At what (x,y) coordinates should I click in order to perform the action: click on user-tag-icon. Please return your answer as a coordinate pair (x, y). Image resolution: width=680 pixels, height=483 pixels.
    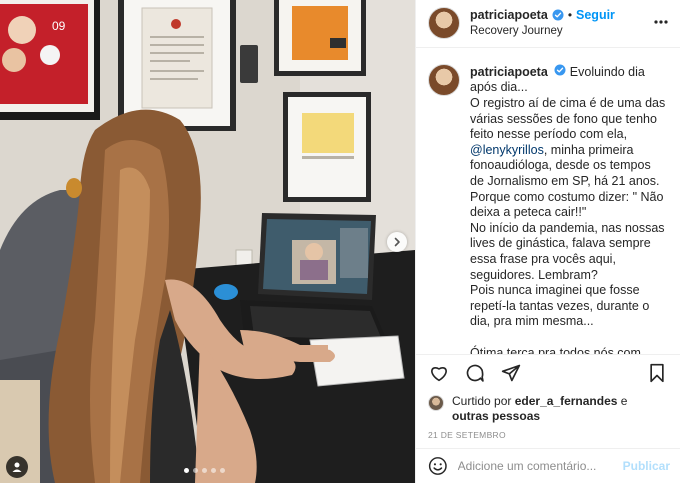
    Looking at the image, I should click on (17, 467).